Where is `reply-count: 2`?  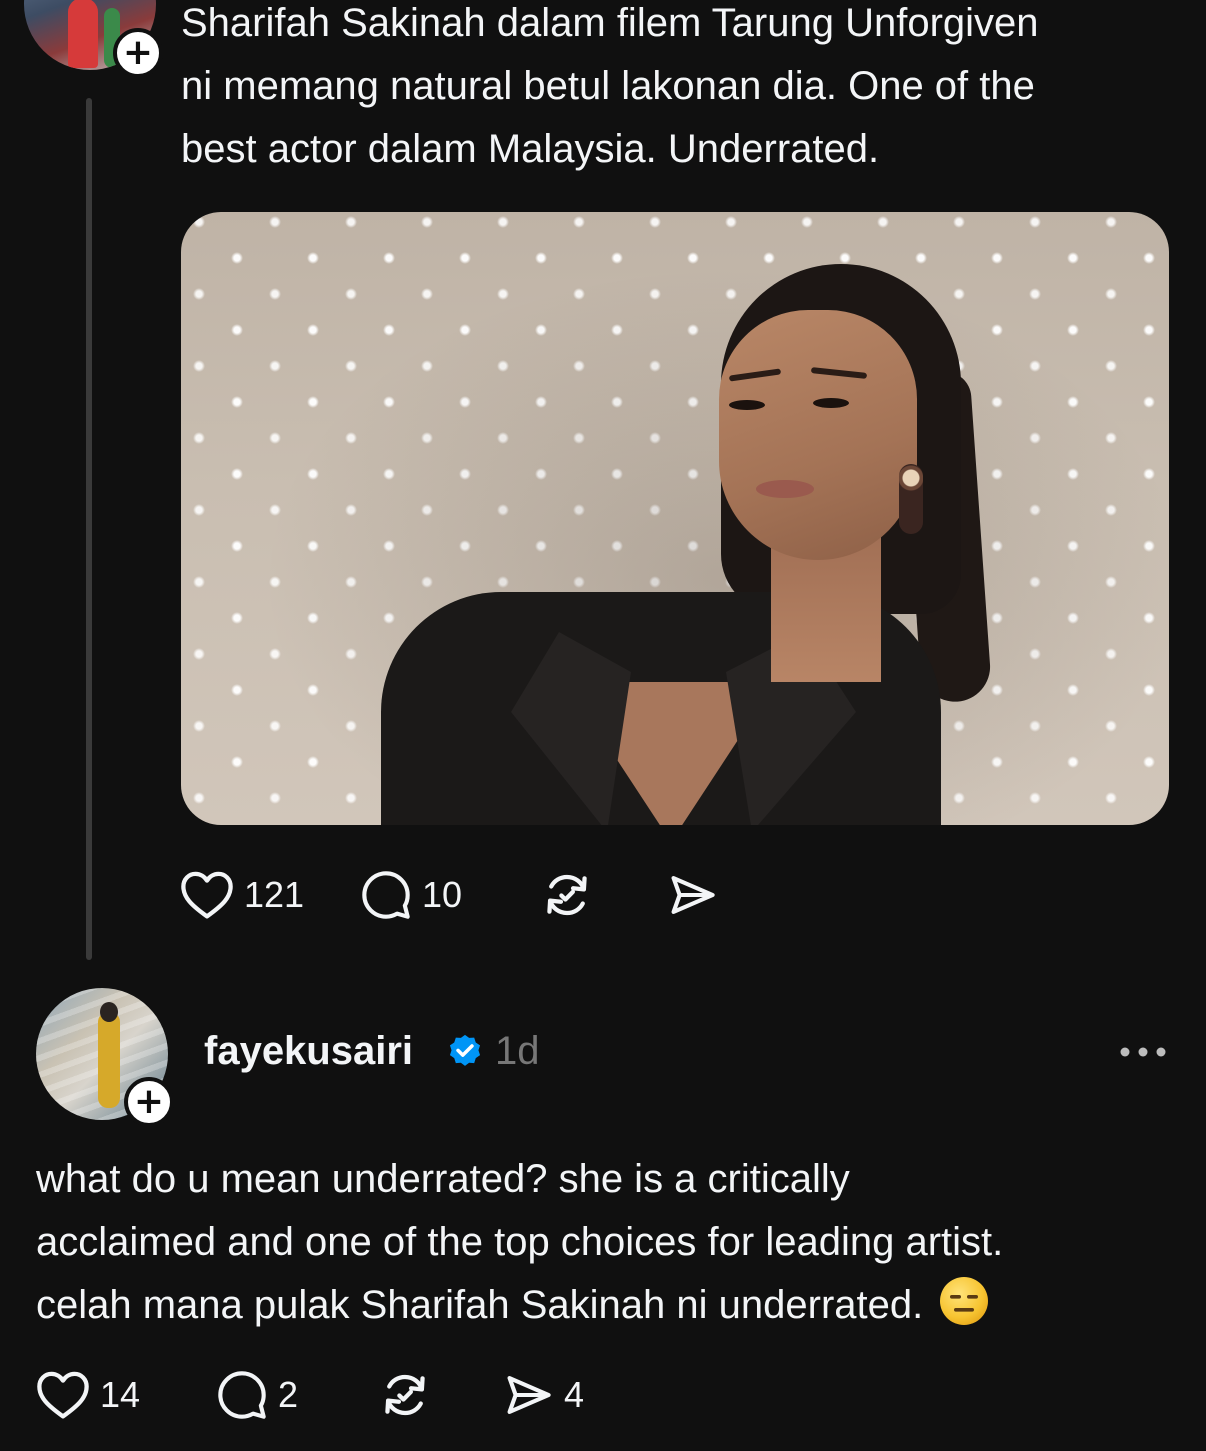 reply-count: 2 is located at coordinates (288, 1394).